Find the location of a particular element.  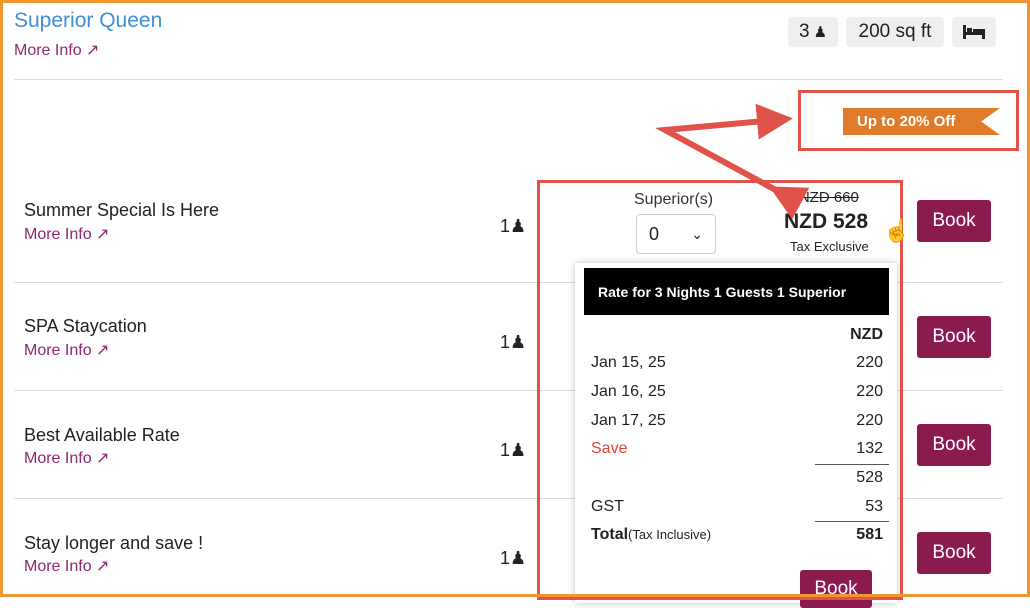

hand-cursor-icon: ☝ is located at coordinates (897, 230).